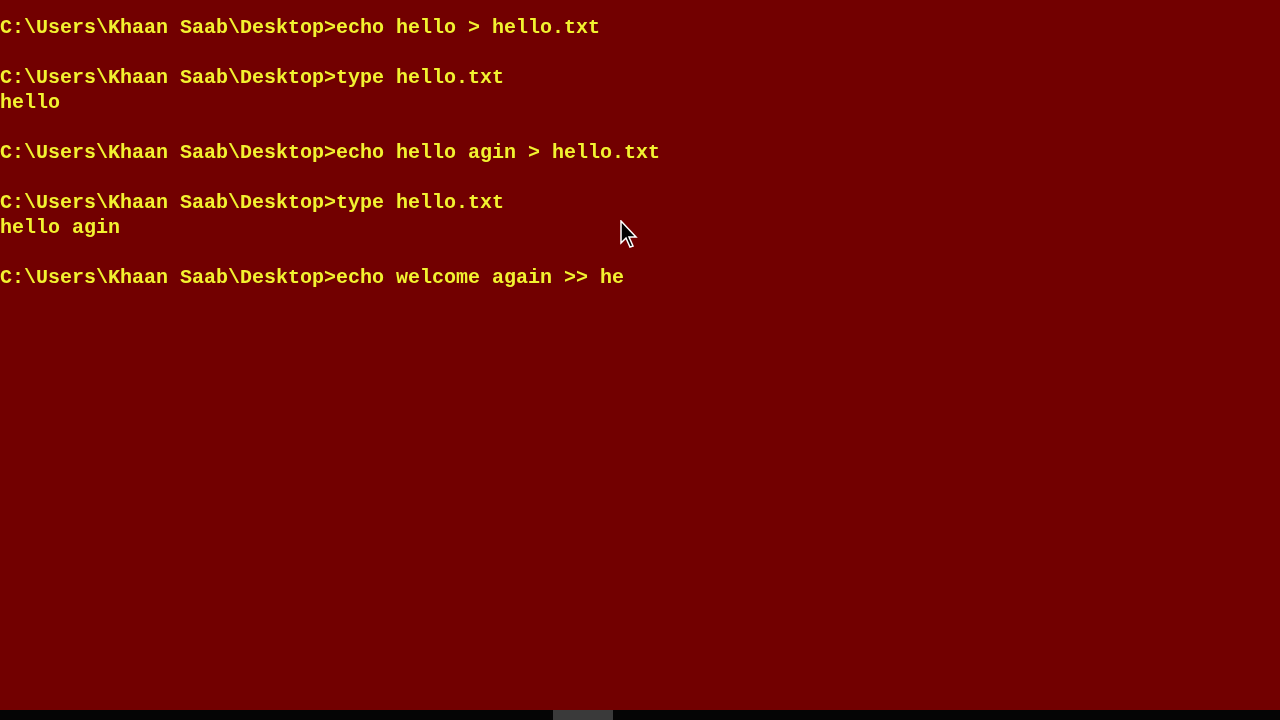  What do you see at coordinates (629, 234) in the screenshot?
I see `mouse-pointer-icon` at bounding box center [629, 234].